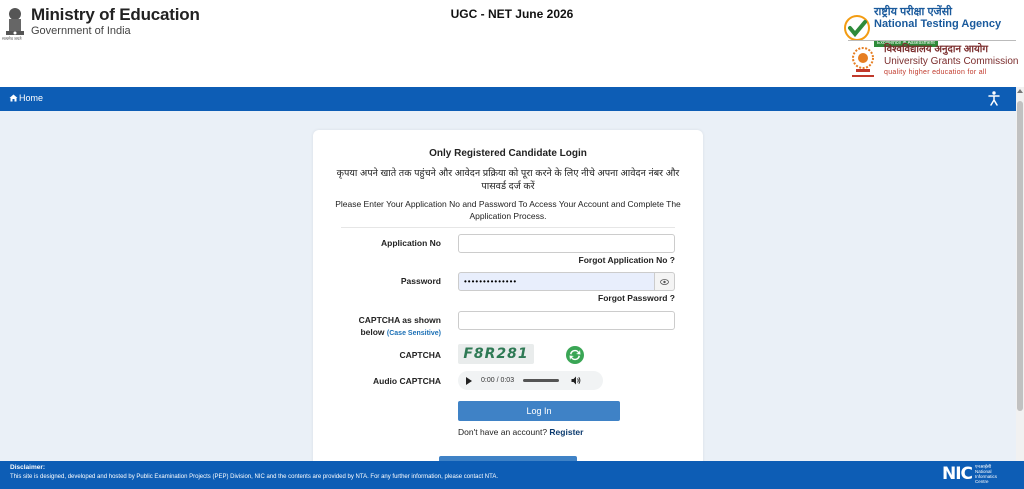 The height and width of the screenshot is (489, 1024). What do you see at coordinates (1020, 256) in the screenshot?
I see `scrollbar-thumb` at bounding box center [1020, 256].